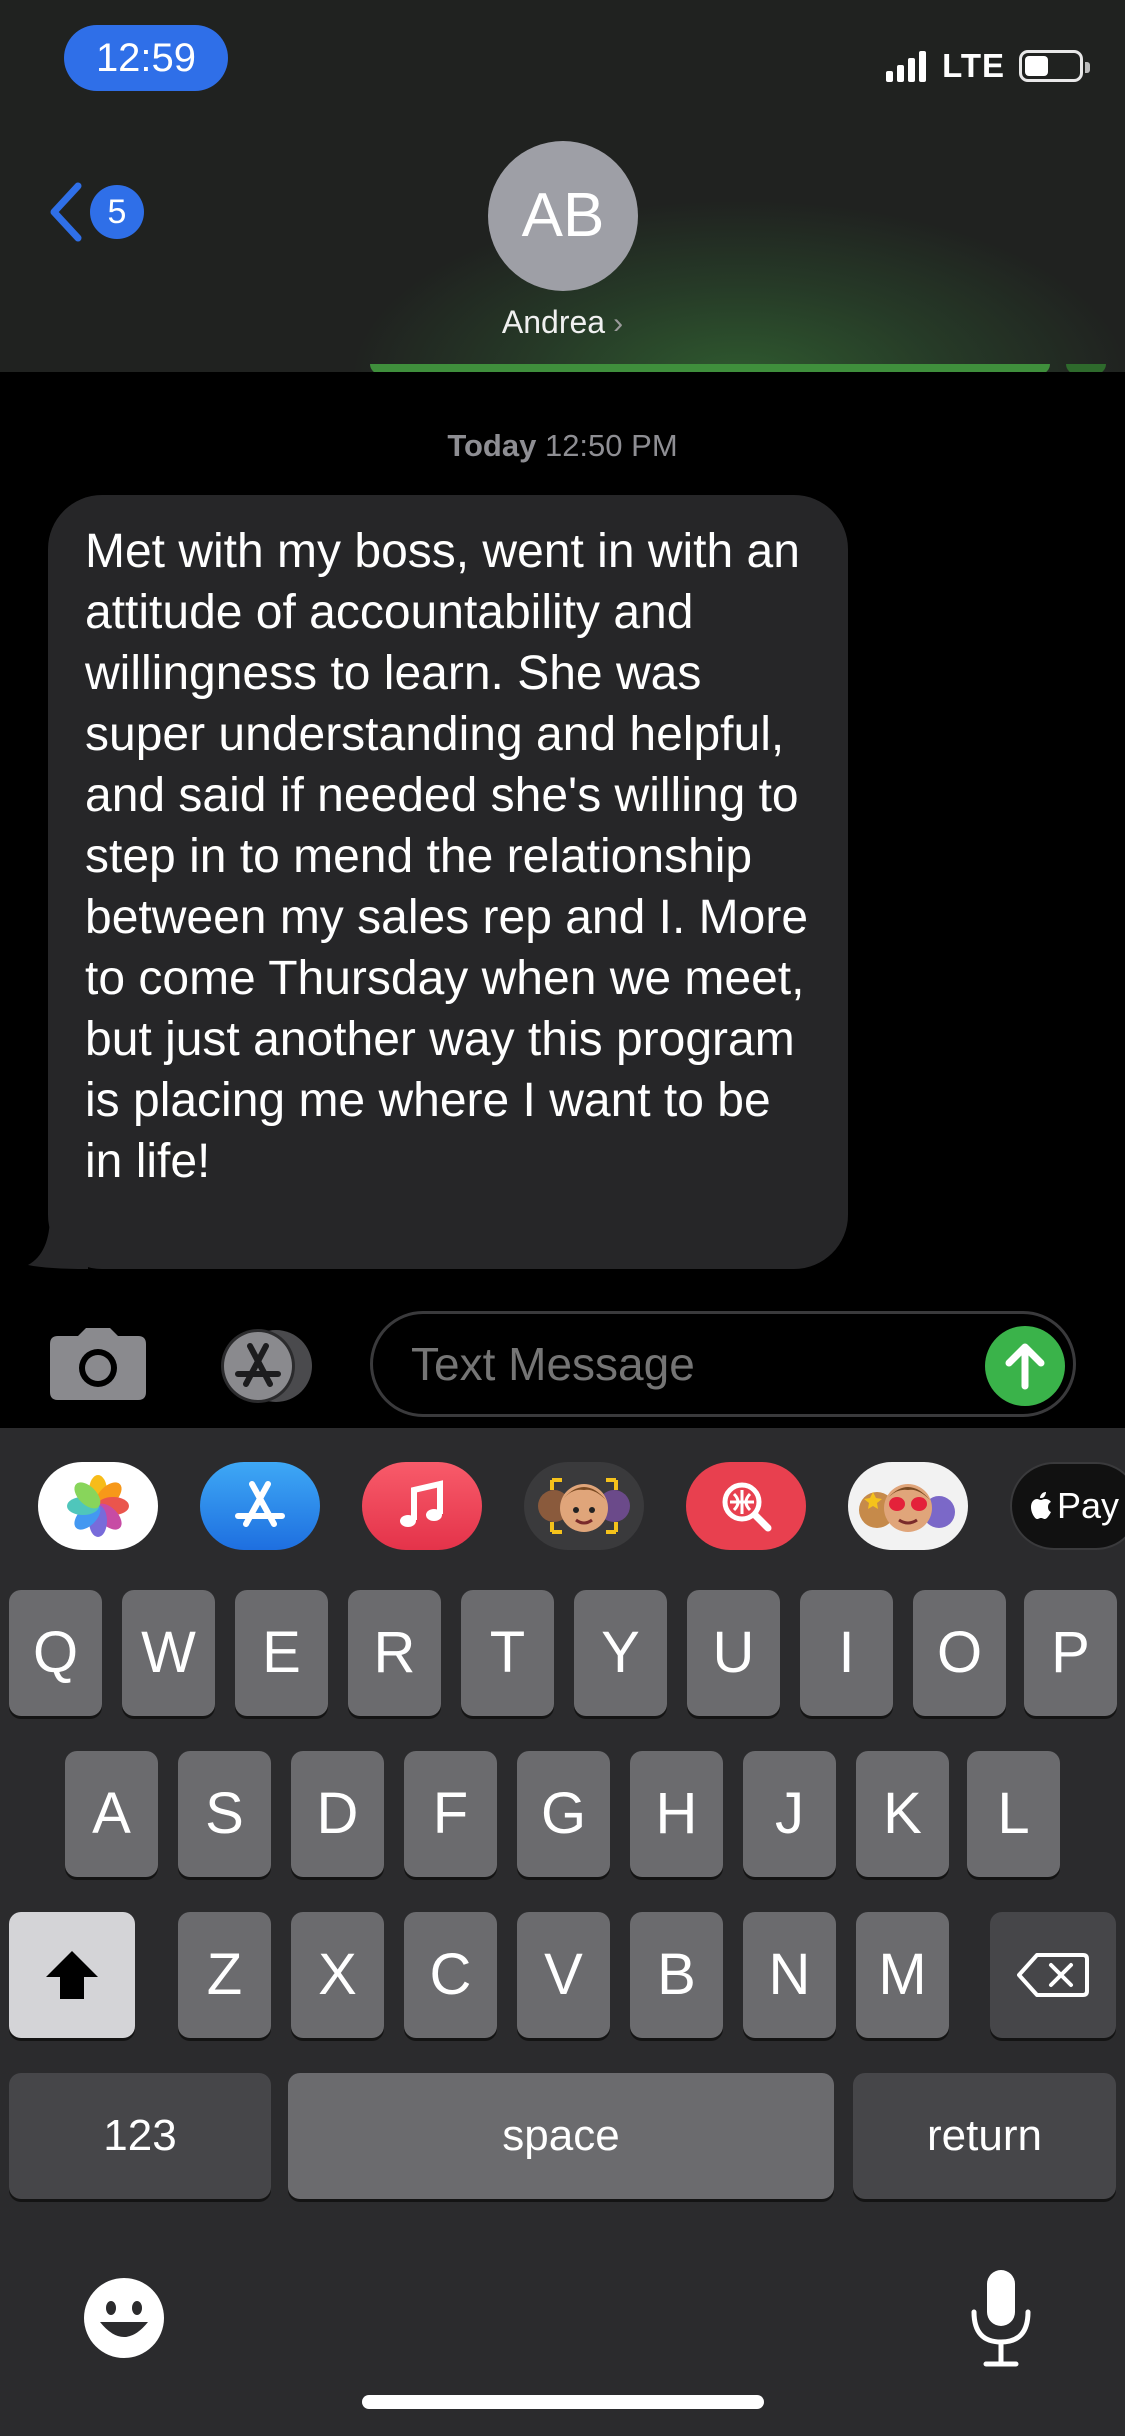 The width and height of the screenshot is (1125, 2436). I want to click on music-app-icon, so click(422, 1506).